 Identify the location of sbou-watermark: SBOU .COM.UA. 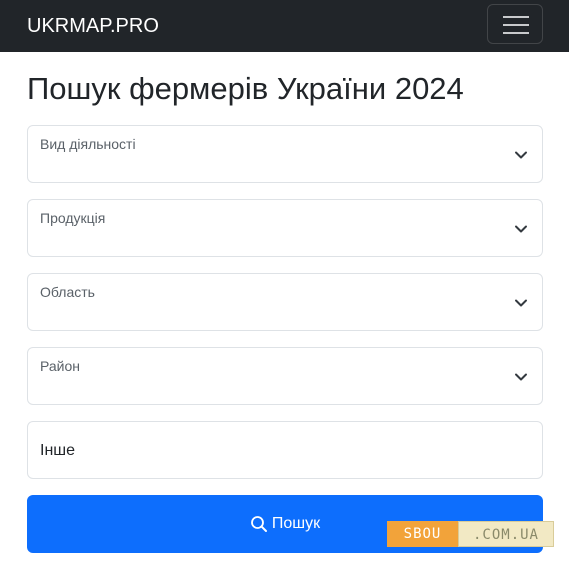
(470, 534).